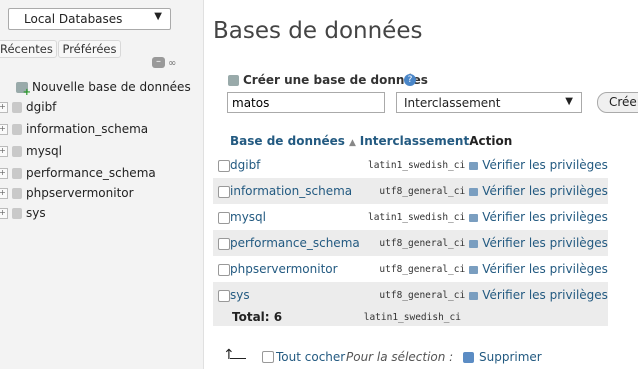  What do you see at coordinates (268, 357) in the screenshot?
I see `check-all-checkbox` at bounding box center [268, 357].